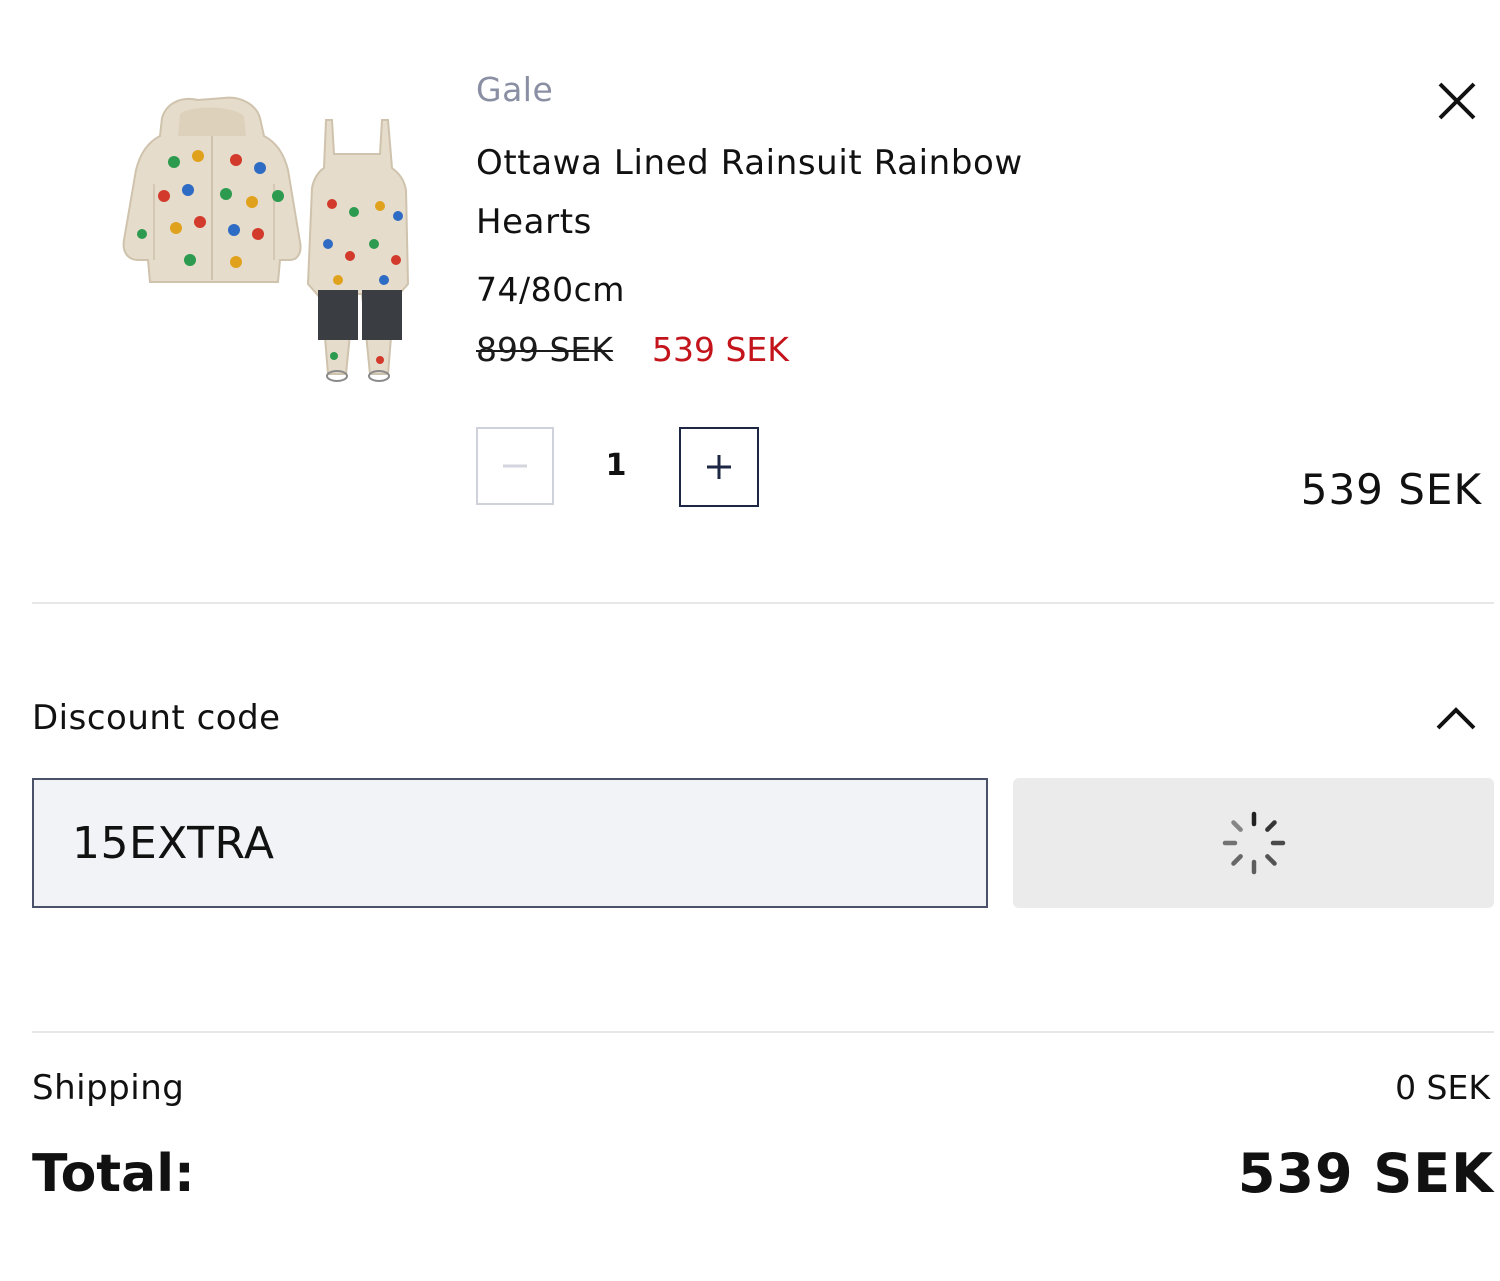 Image resolution: width=1500 pixels, height=1281 pixels. Describe the element at coordinates (720, 349) in the screenshot. I see `sale-price: 539 SEK` at that location.